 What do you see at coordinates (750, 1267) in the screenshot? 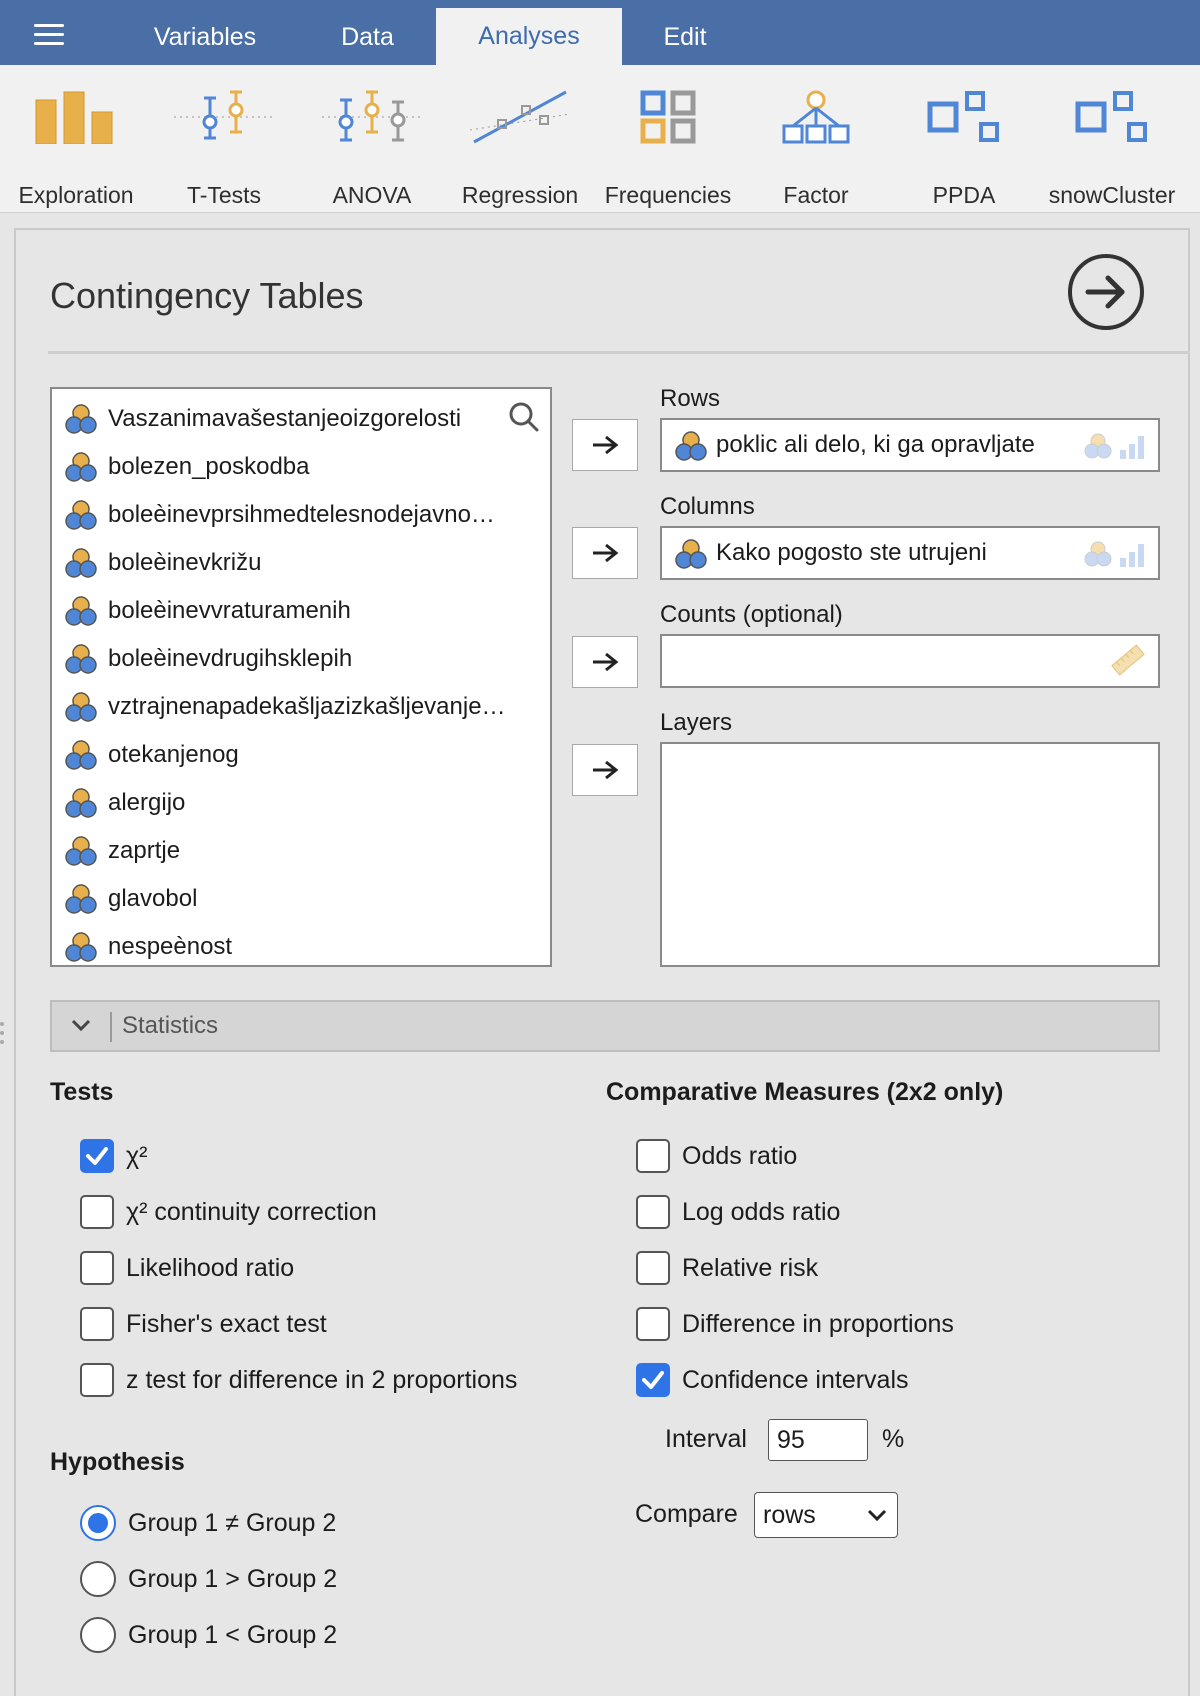
I see `option-label: Relative risk` at bounding box center [750, 1267].